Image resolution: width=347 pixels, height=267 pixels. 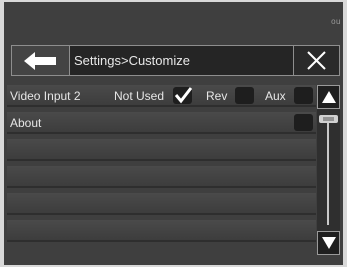 I want to click on scroll-down-button, so click(x=328, y=243).